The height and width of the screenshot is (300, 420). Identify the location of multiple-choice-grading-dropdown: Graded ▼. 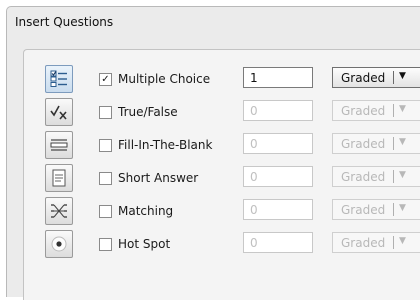
(376, 77).